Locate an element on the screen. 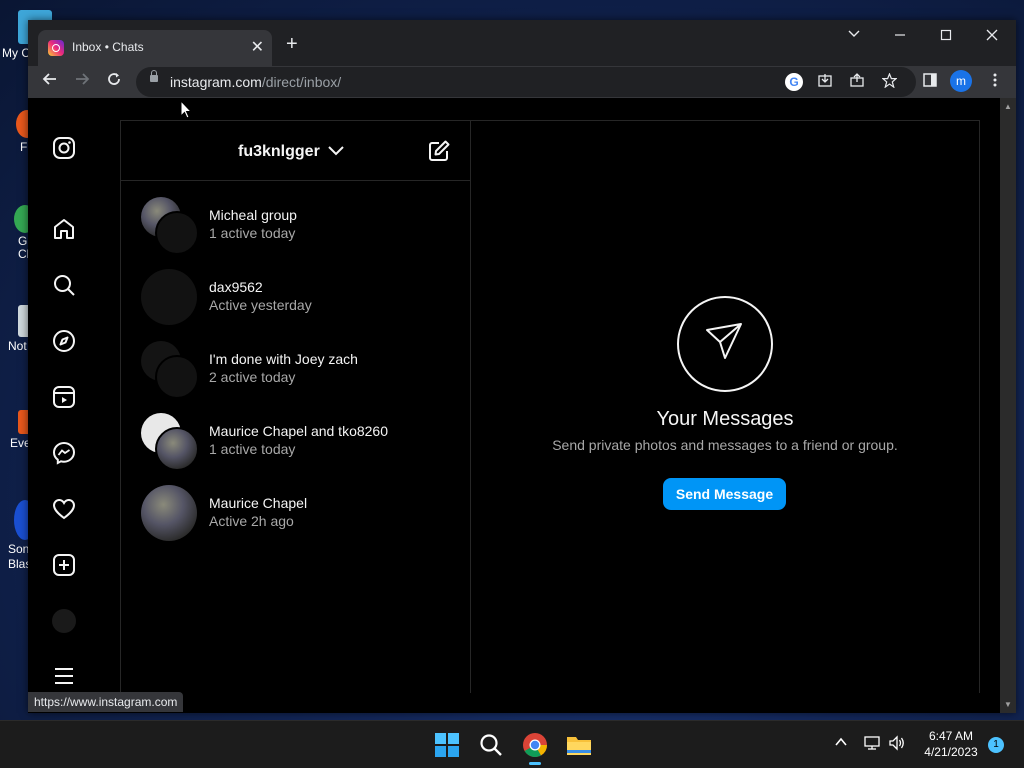 This screenshot has width=1024, height=768. profile-avatar: m is located at coordinates (961, 81).